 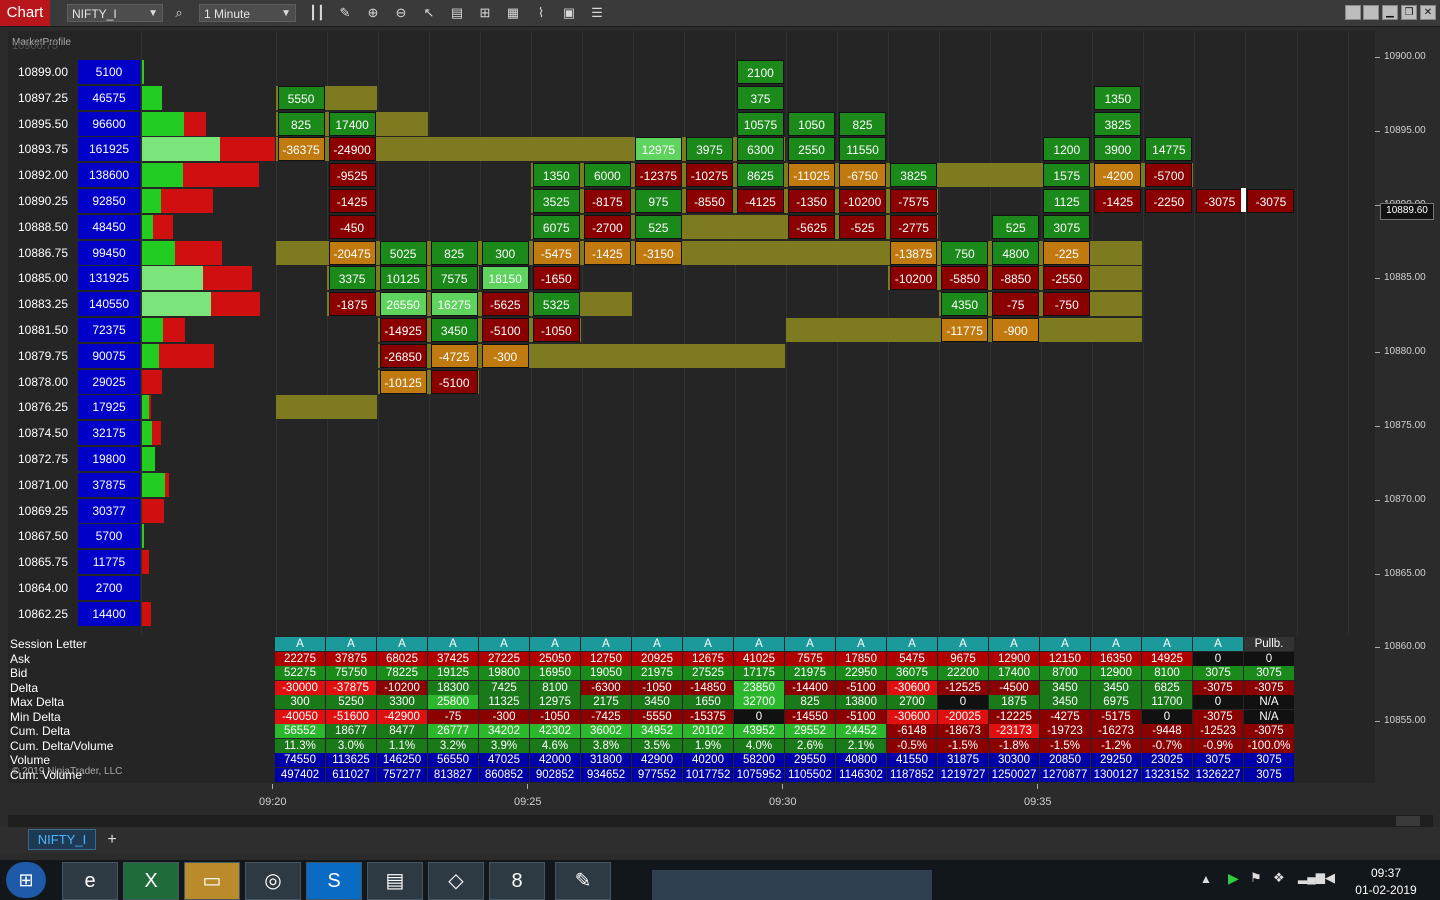 What do you see at coordinates (556, 304) in the screenshot?
I see `footprint-cell: 5325` at bounding box center [556, 304].